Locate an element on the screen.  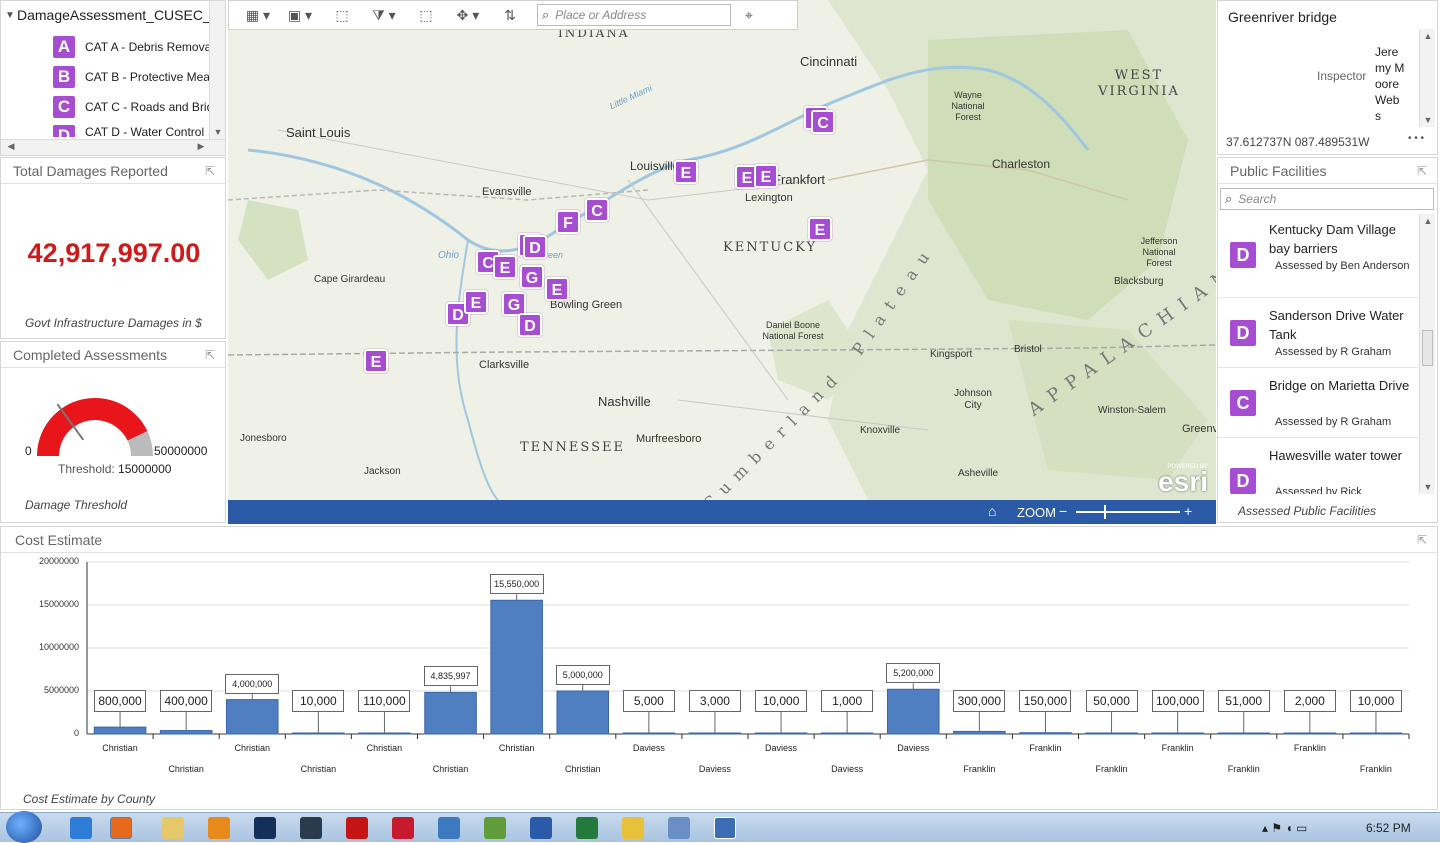
more-icon: • • • is located at coordinates (1416, 138).